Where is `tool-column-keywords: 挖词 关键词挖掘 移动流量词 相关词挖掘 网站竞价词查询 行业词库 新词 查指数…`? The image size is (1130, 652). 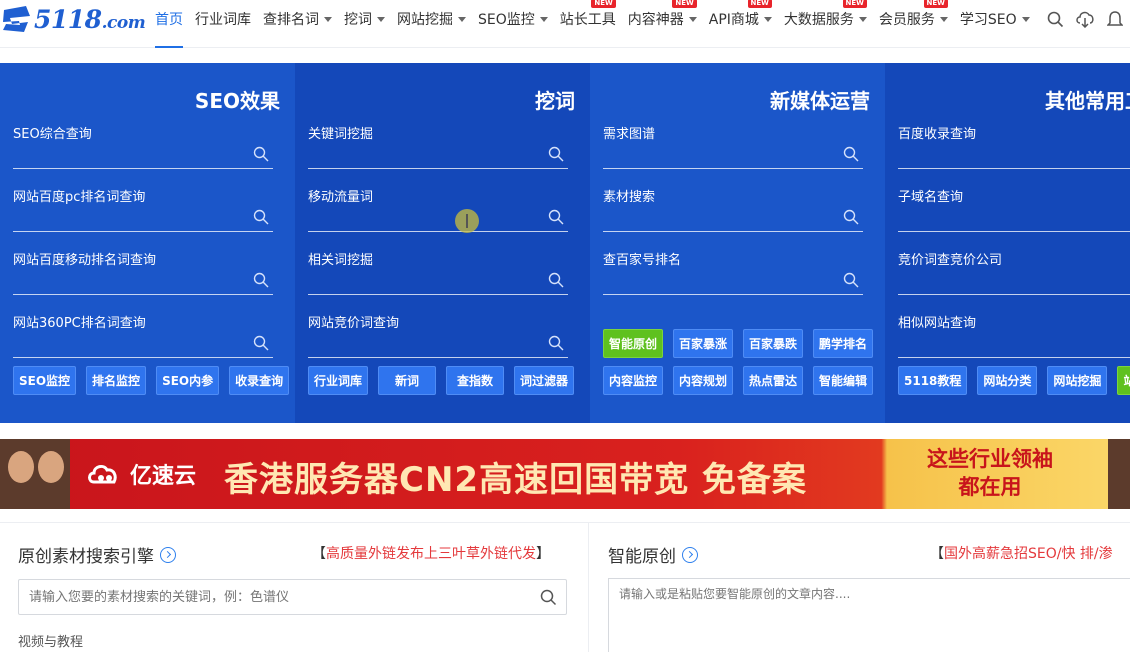
tool-column-keywords: 挖词 关键词挖掘 移动流量词 相关词挖掘 网站竞价词查询 行业词库 新词 查指数… is located at coordinates (442, 243).